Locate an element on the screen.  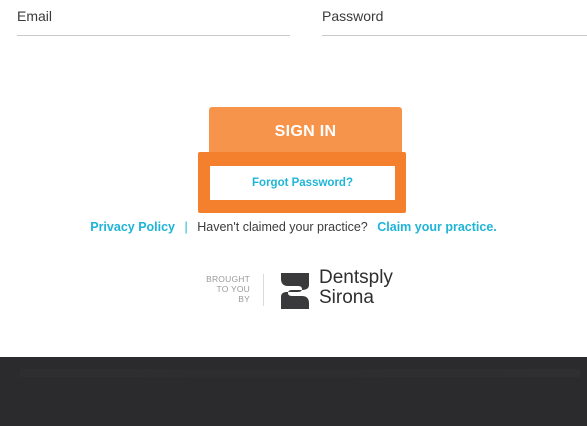
brought-line-2: TO YOU is located at coordinates (233, 289).